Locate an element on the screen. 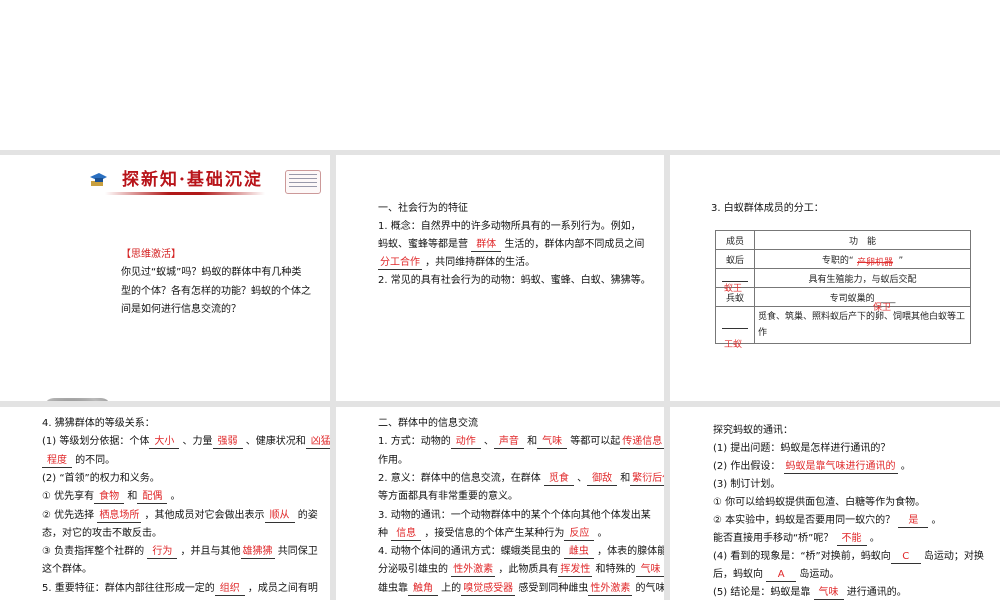 The image size is (1000, 600). fill-in-answer: 是 is located at coordinates (913, 521).